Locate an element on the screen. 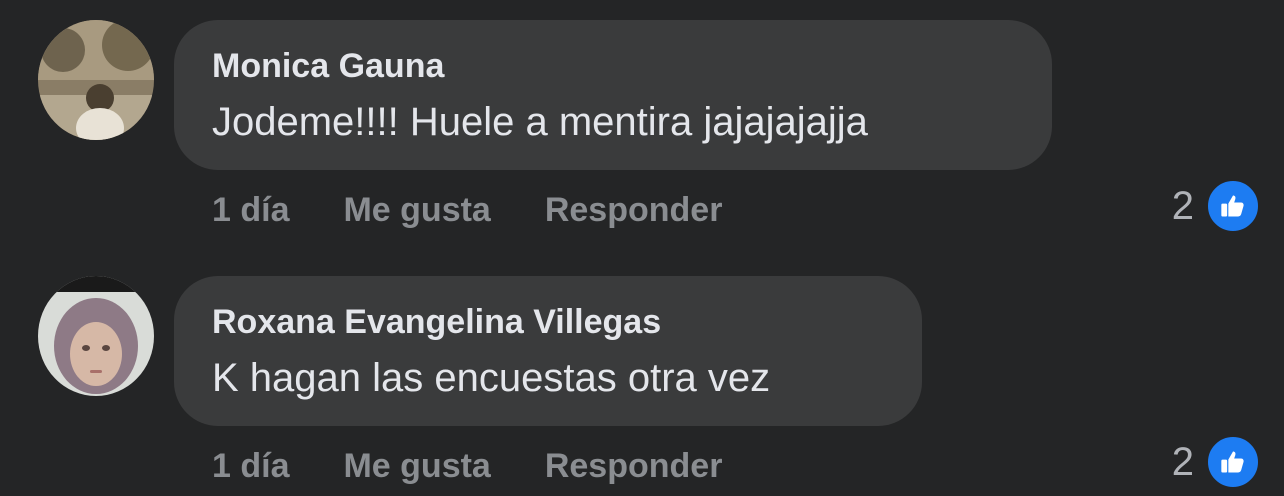  comment-author: Roxana Evangelina Villegas is located at coordinates (548, 322).